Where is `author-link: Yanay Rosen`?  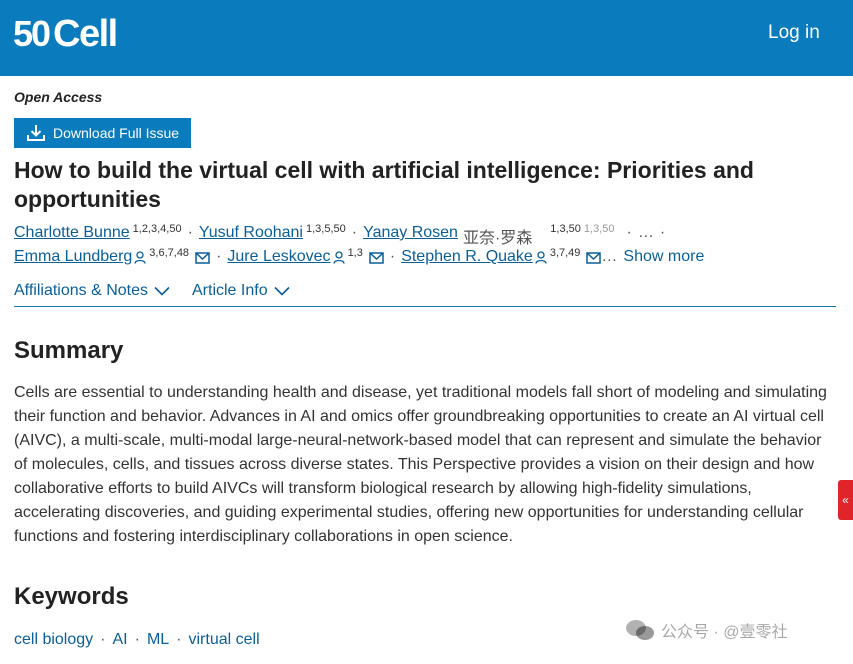
author-link: Yanay Rosen is located at coordinates (410, 233).